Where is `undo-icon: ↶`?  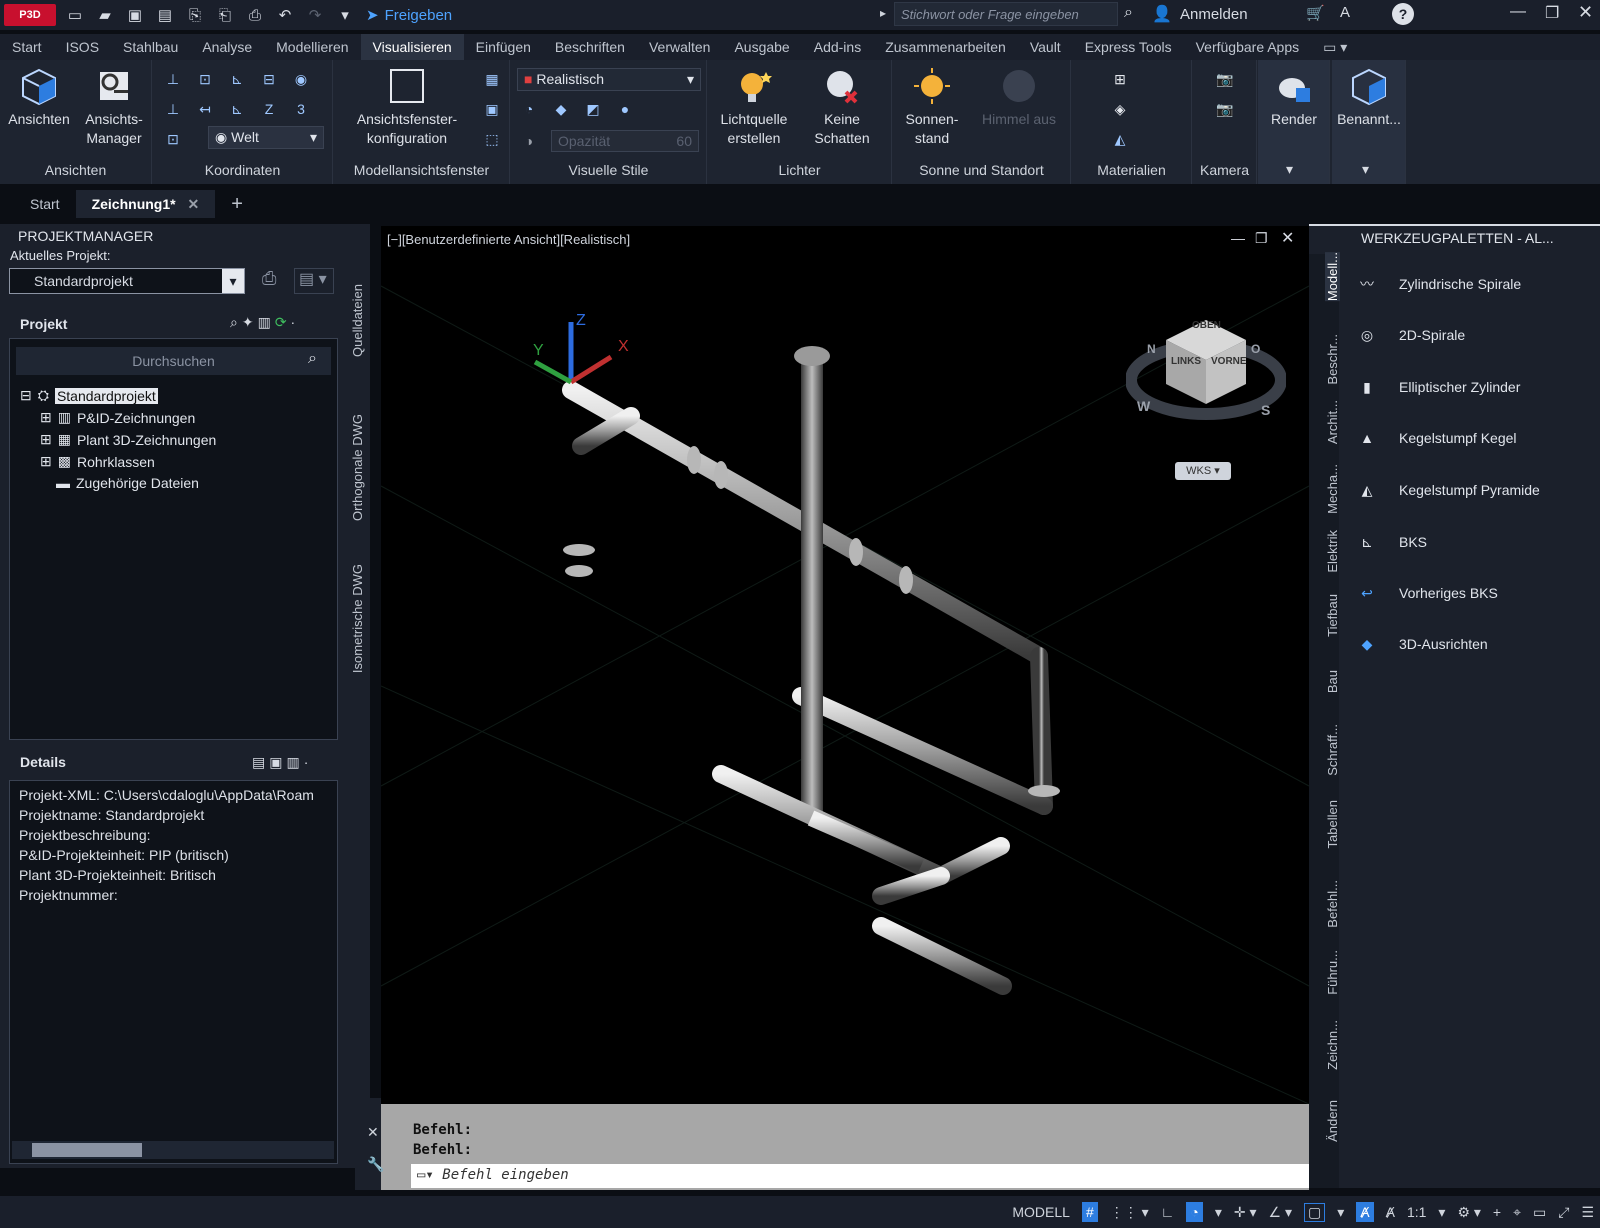
undo-icon: ↶ is located at coordinates (285, 15).